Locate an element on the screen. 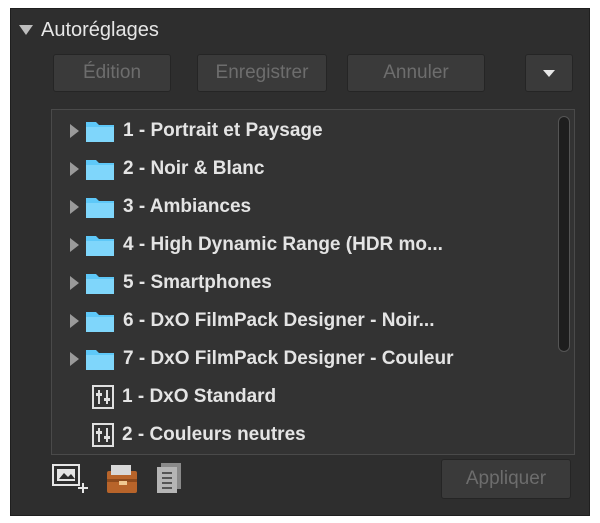 Image resolution: width=600 pixels, height=523 pixels. preset-folder-row: 5 - Smartphones is located at coordinates (302, 283).